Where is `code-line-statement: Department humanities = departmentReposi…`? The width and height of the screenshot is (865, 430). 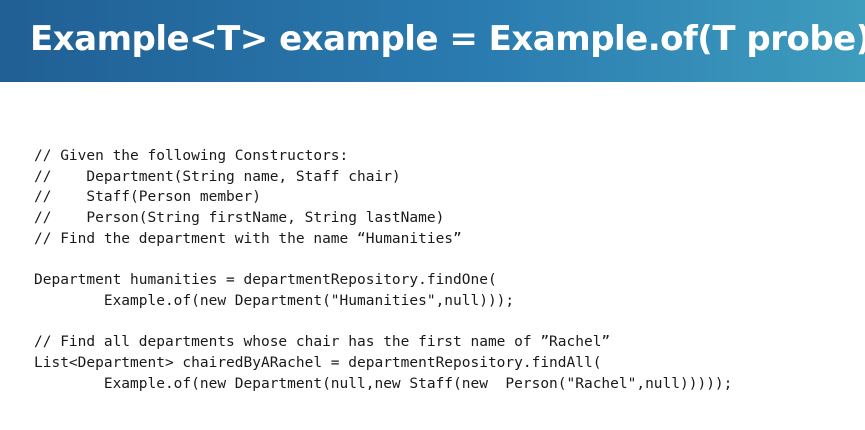
code-line-statement: Department humanities = departmentReposi… is located at coordinates (265, 280).